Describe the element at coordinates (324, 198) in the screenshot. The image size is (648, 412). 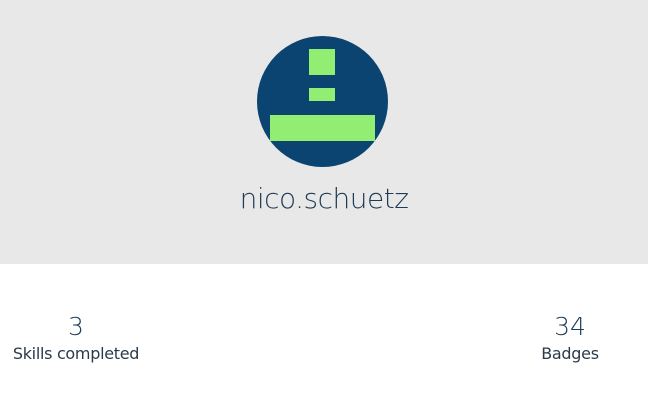
I see `username: nico.schuetz` at that location.